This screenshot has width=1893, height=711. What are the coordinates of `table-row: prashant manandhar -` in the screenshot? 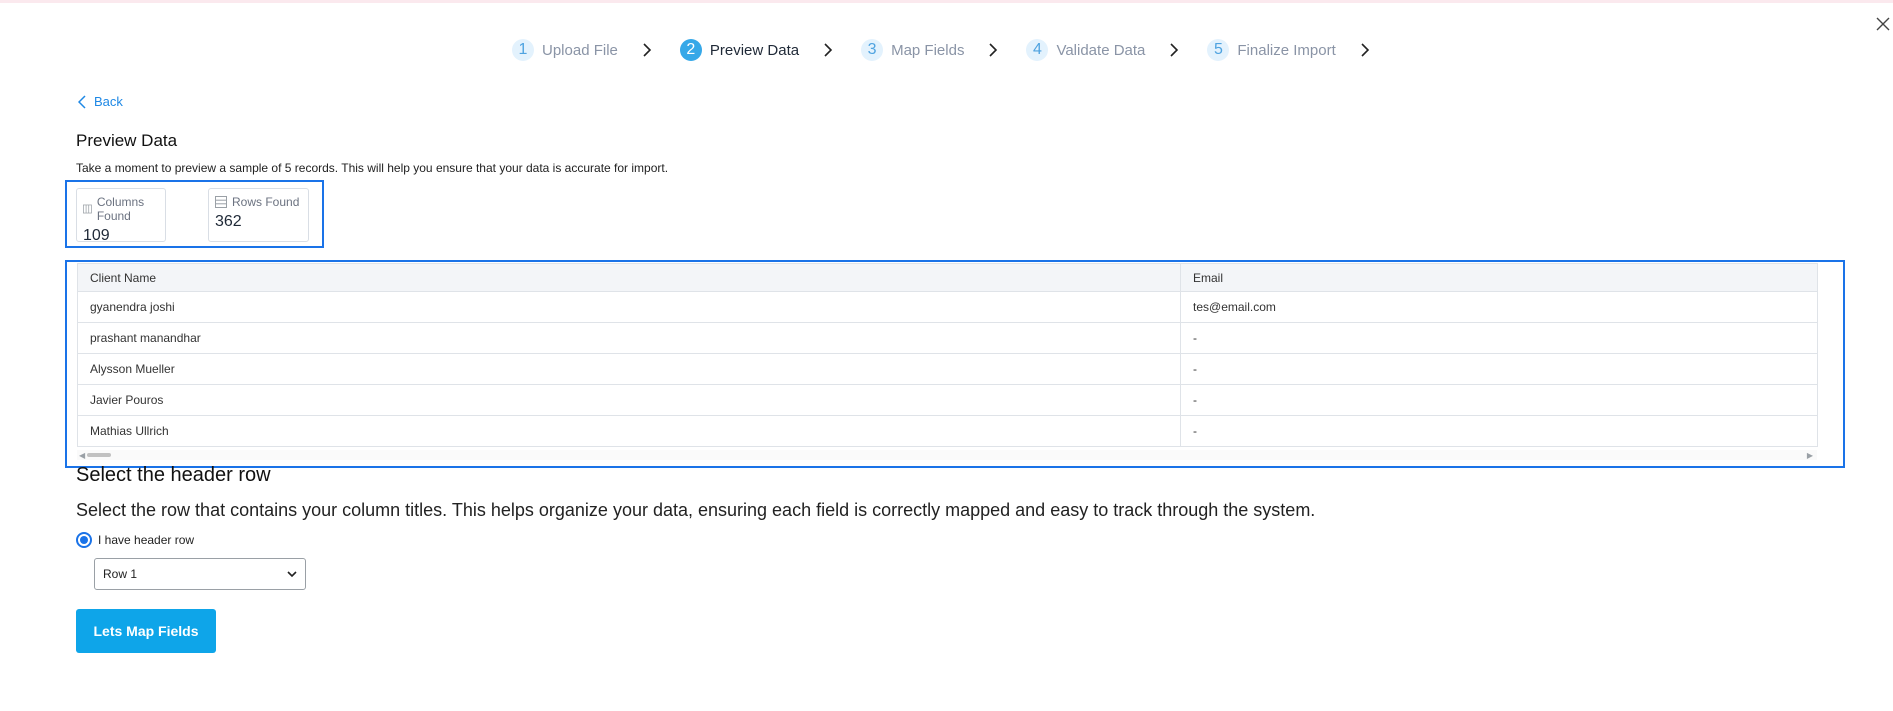 It's located at (947, 338).